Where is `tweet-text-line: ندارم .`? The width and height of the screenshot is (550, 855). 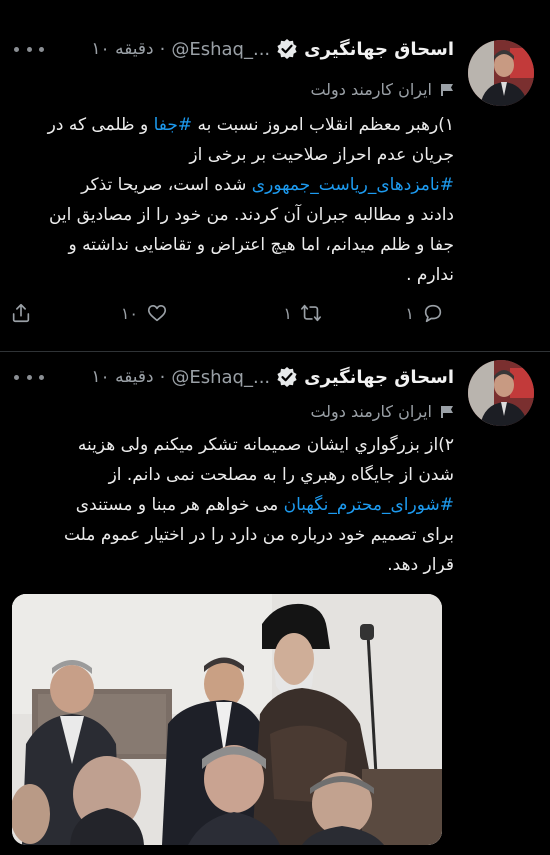
tweet-text-line: ندارم . is located at coordinates (430, 275).